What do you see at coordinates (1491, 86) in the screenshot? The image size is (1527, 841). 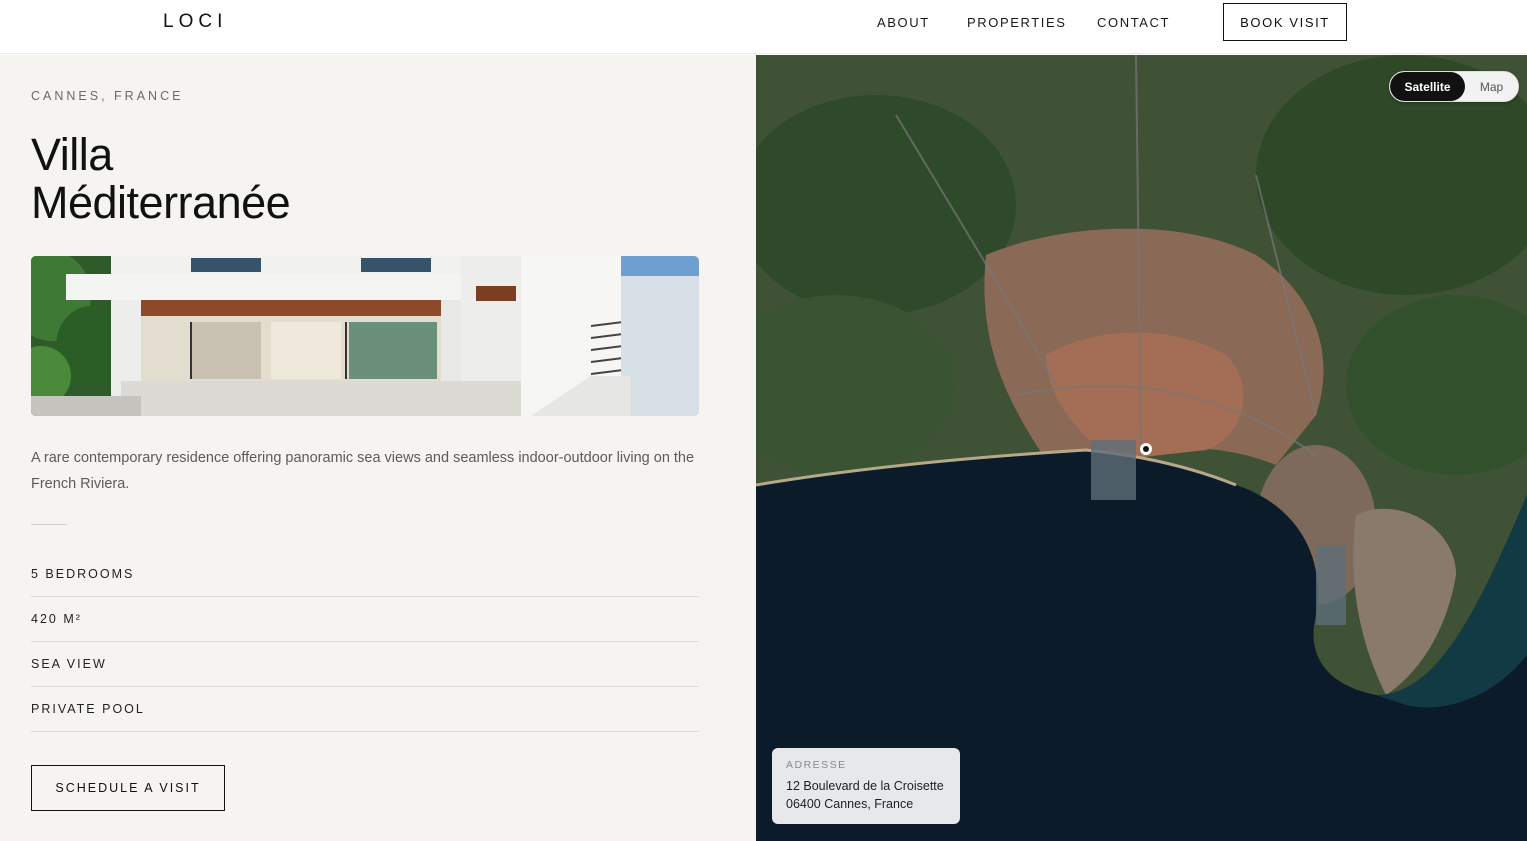 I see `map-toggle-button: Map` at bounding box center [1491, 86].